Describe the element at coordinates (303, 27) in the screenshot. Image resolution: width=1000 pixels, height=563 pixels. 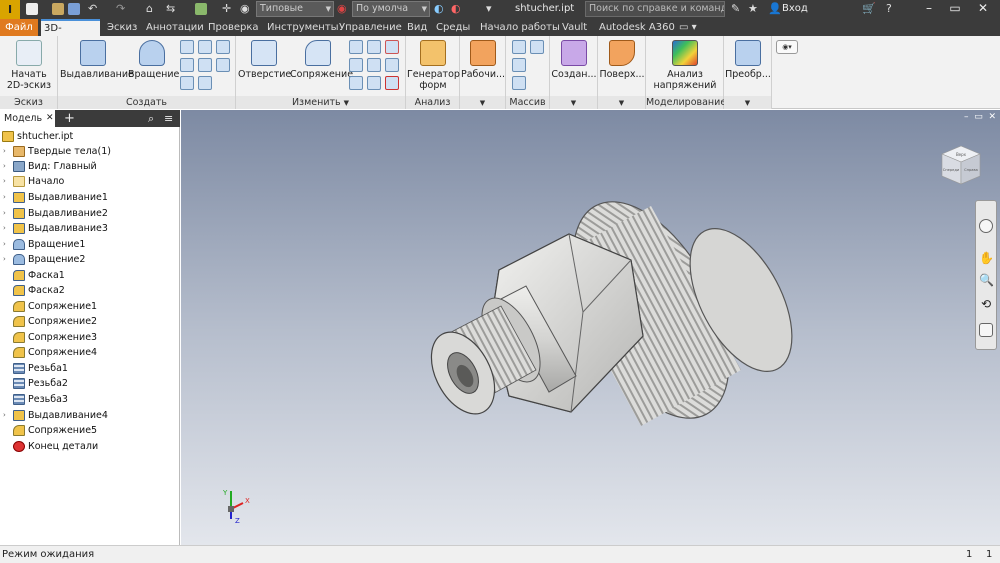
I see `tab-tools: Инструменты` at that location.